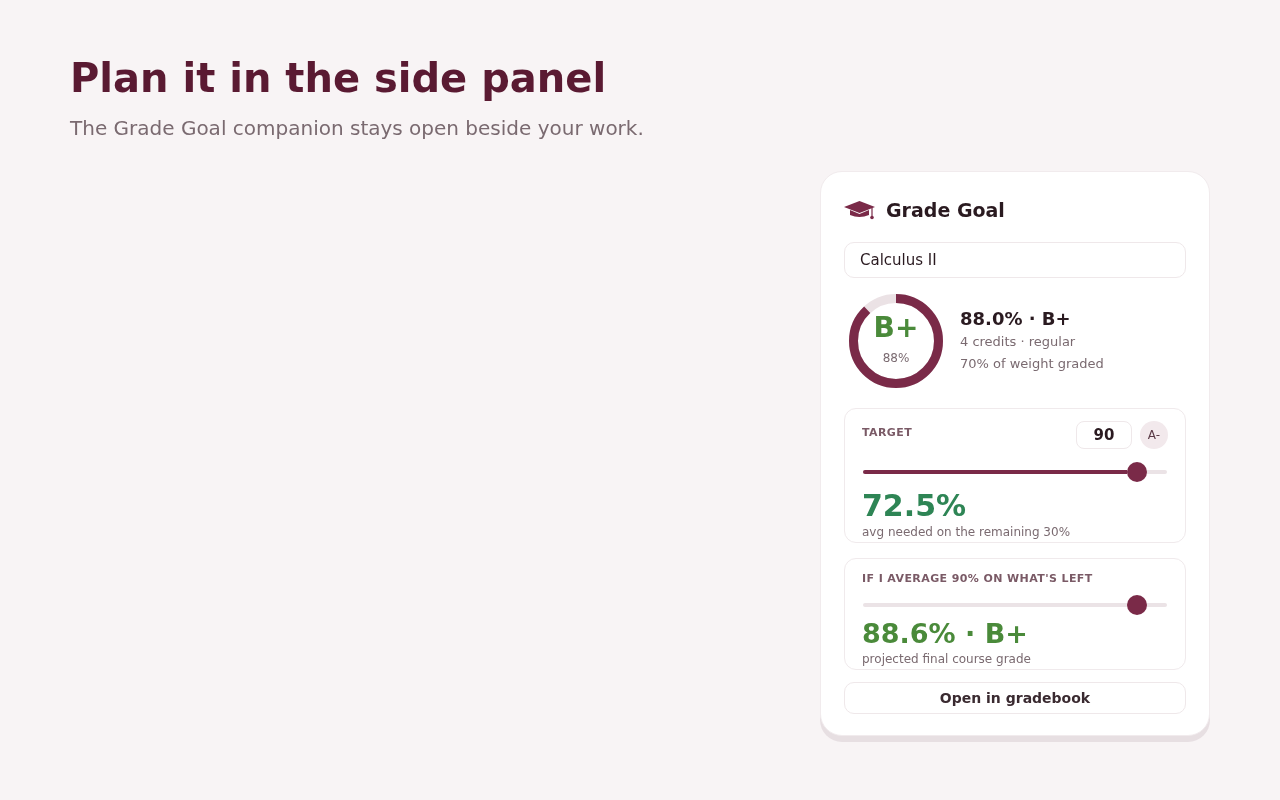 The height and width of the screenshot is (800, 1280). I want to click on graduation-cap-icon, so click(859, 210).